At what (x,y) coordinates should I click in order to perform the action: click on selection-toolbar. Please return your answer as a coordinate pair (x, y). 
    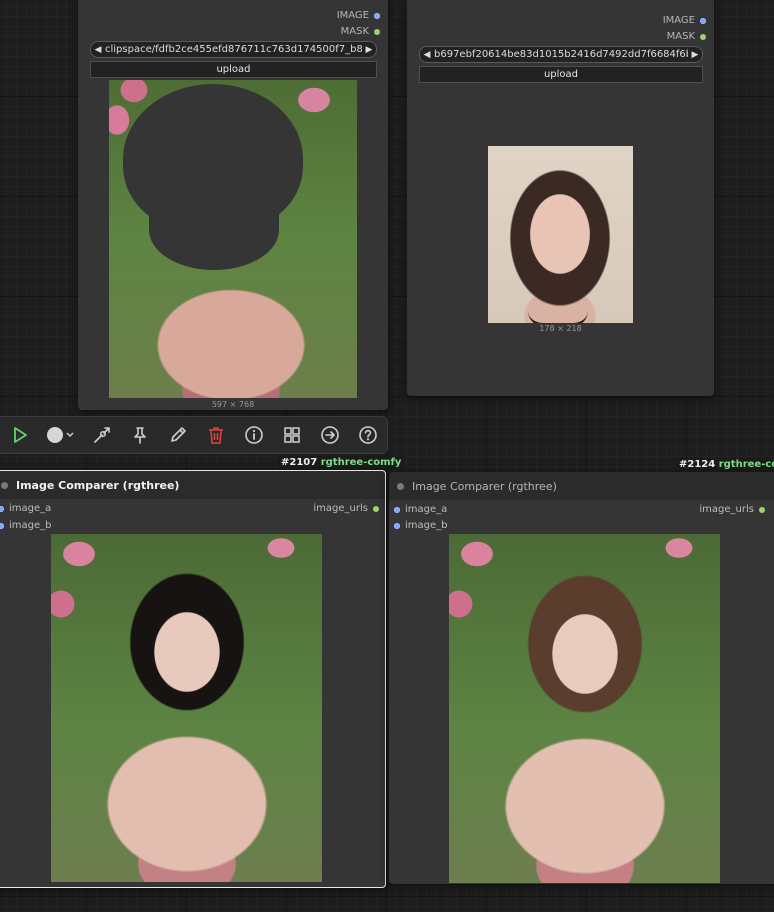
    Looking at the image, I should click on (194, 435).